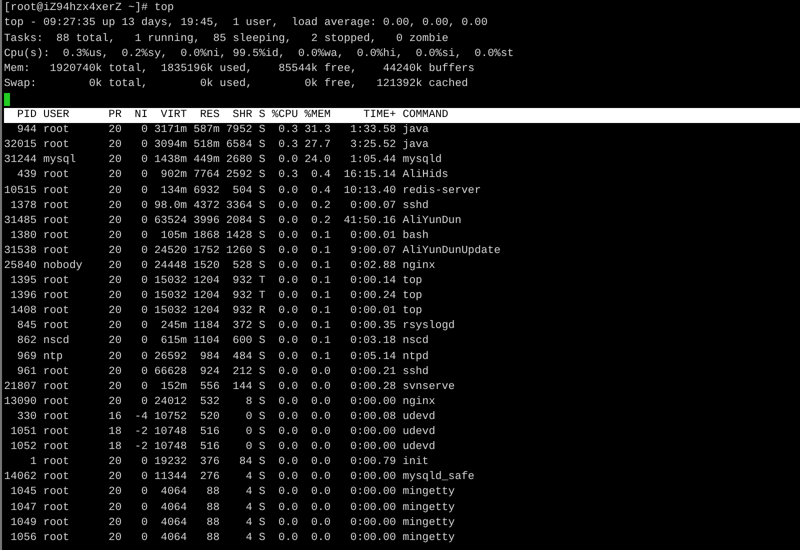 The width and height of the screenshot is (800, 550). What do you see at coordinates (170, 312) in the screenshot?
I see `table-cell: 15032` at bounding box center [170, 312].